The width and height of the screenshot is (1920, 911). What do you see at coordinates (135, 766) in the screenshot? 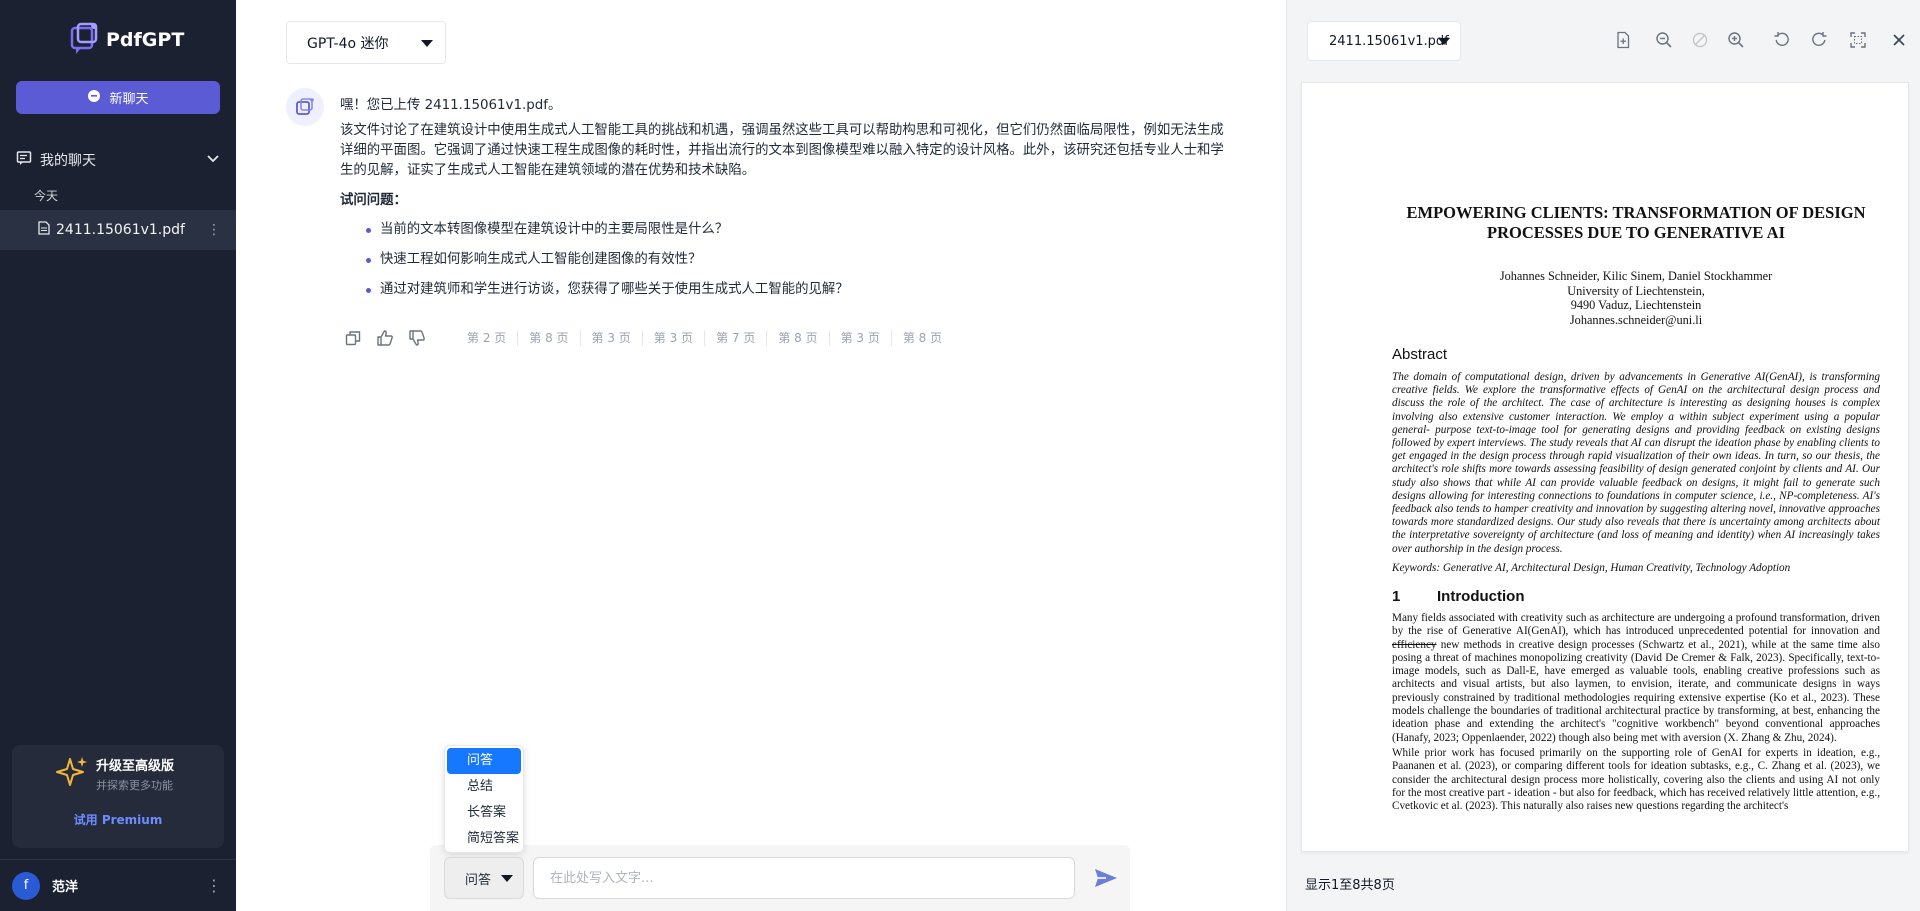
I see `upgrade-title: 升级至高级版` at bounding box center [135, 766].